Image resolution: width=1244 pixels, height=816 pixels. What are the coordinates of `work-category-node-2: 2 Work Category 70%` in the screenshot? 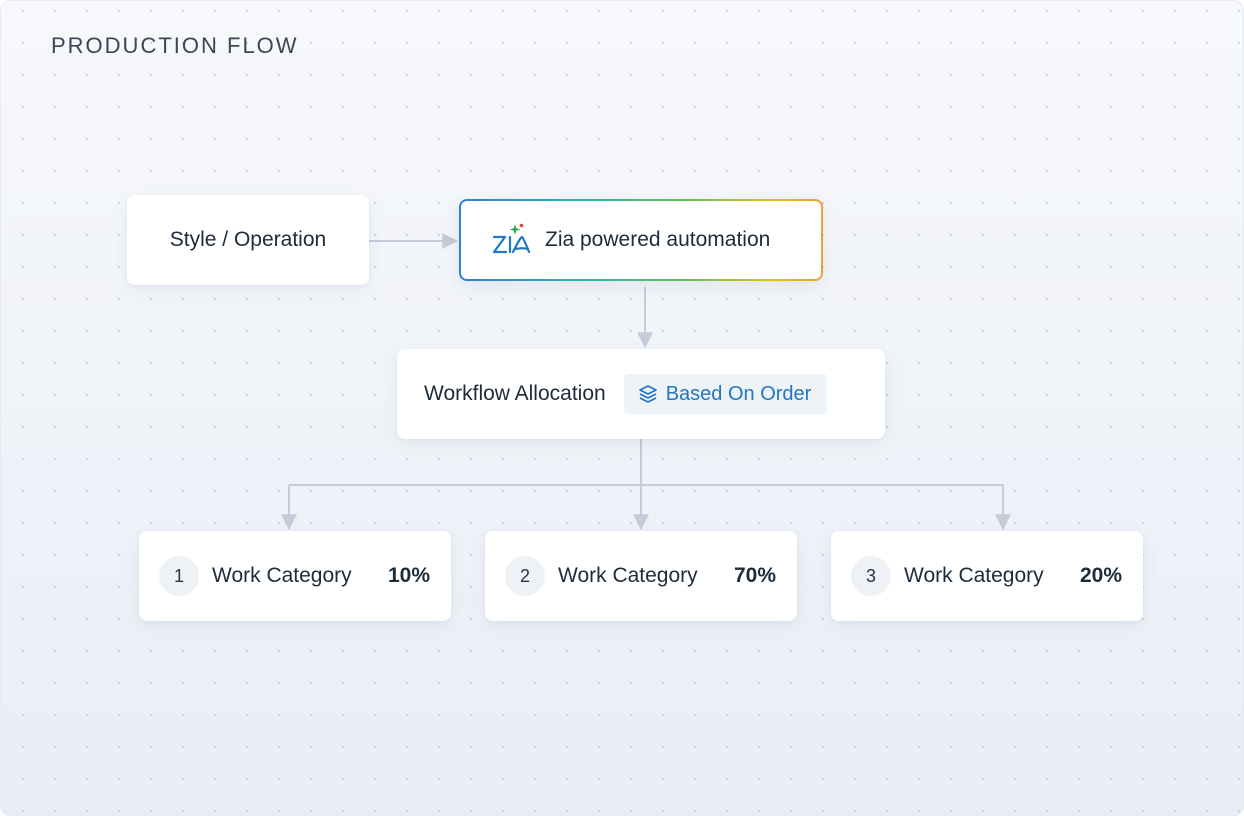 It's located at (641, 576).